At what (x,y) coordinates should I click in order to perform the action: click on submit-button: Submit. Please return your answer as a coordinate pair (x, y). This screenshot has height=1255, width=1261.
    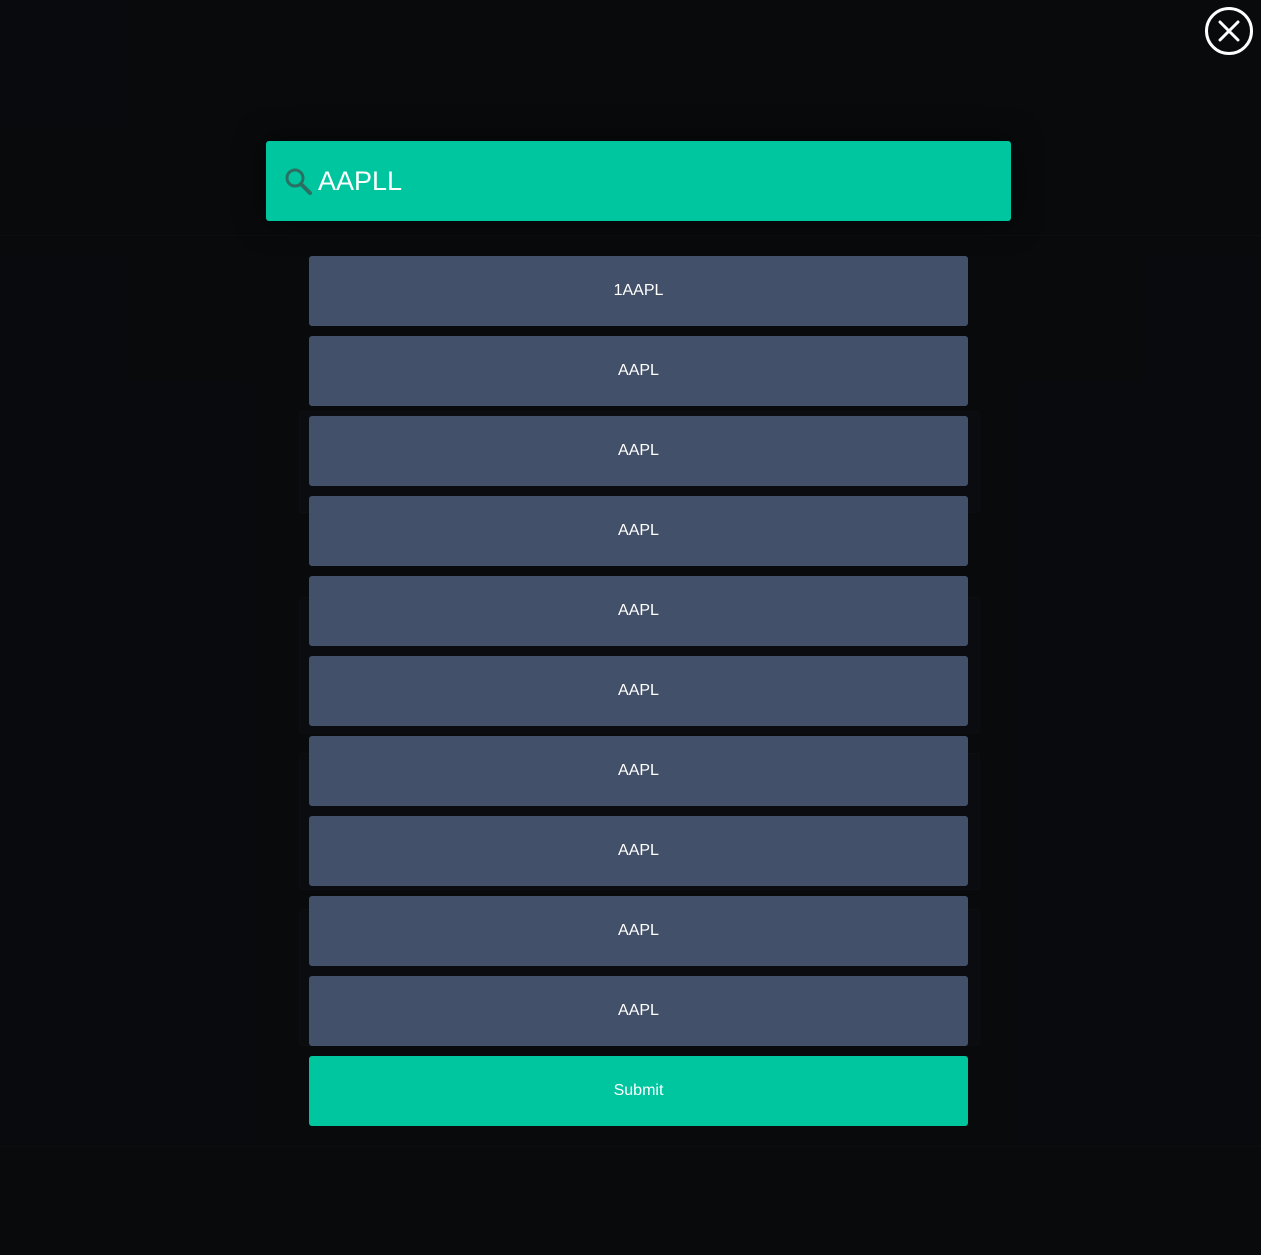
    Looking at the image, I should click on (638, 1091).